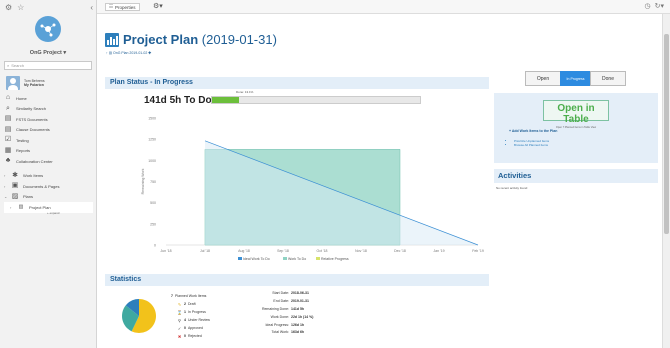  What do you see at coordinates (8, 7) in the screenshot?
I see `settings-icon: ⚙` at bounding box center [8, 7].